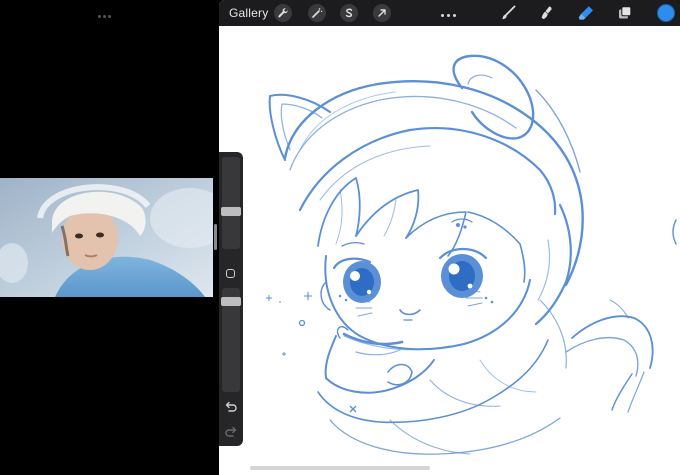 The image size is (680, 475). I want to click on layers-icon, so click(625, 13).